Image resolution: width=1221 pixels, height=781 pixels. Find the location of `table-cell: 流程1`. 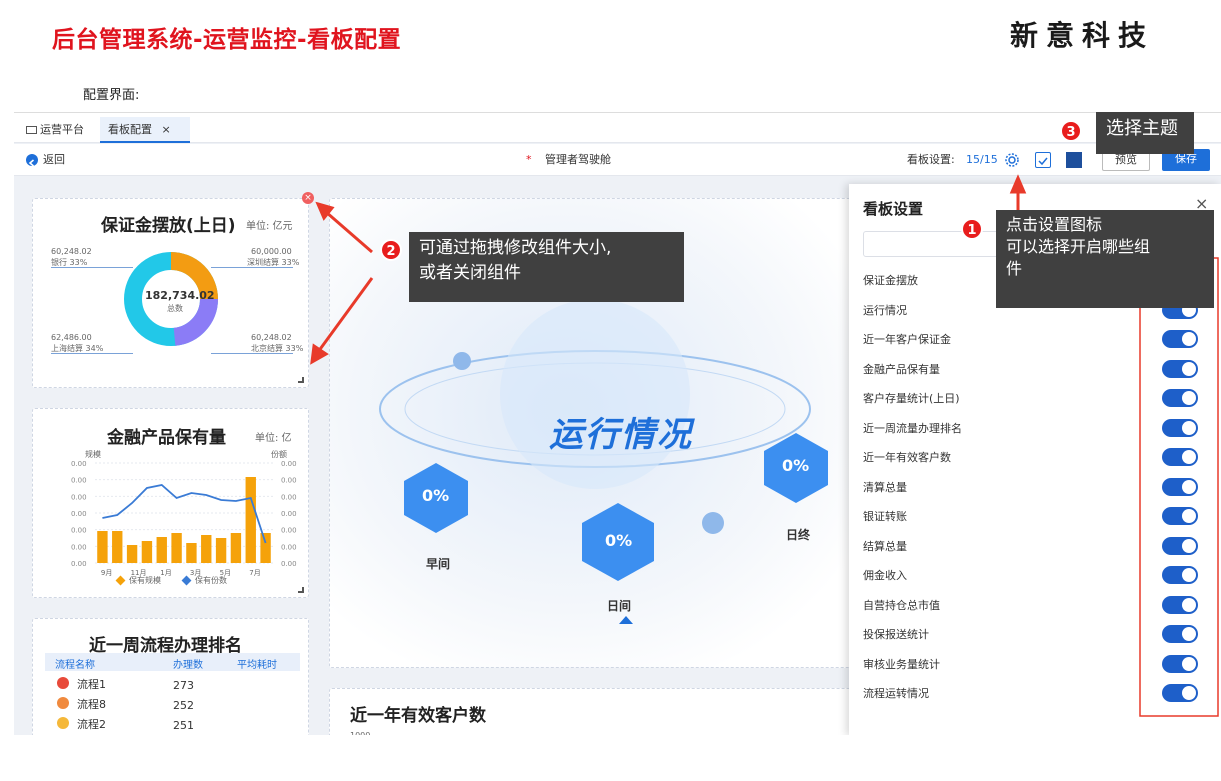

table-cell: 流程1 is located at coordinates (91, 684).